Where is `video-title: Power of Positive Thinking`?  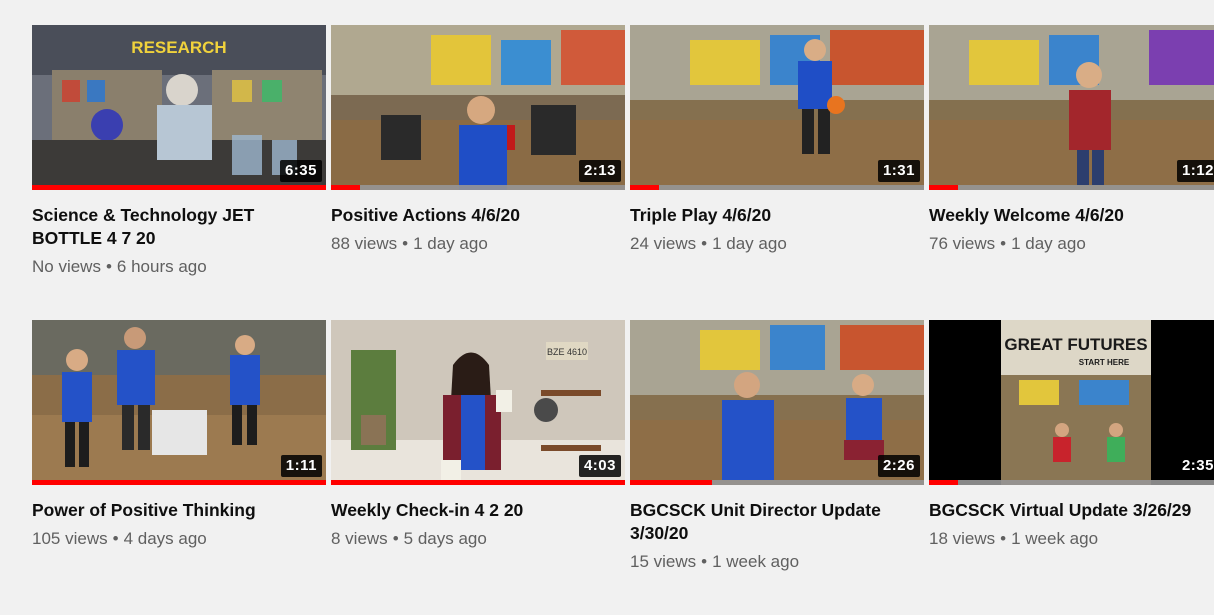 video-title: Power of Positive Thinking is located at coordinates (172, 510).